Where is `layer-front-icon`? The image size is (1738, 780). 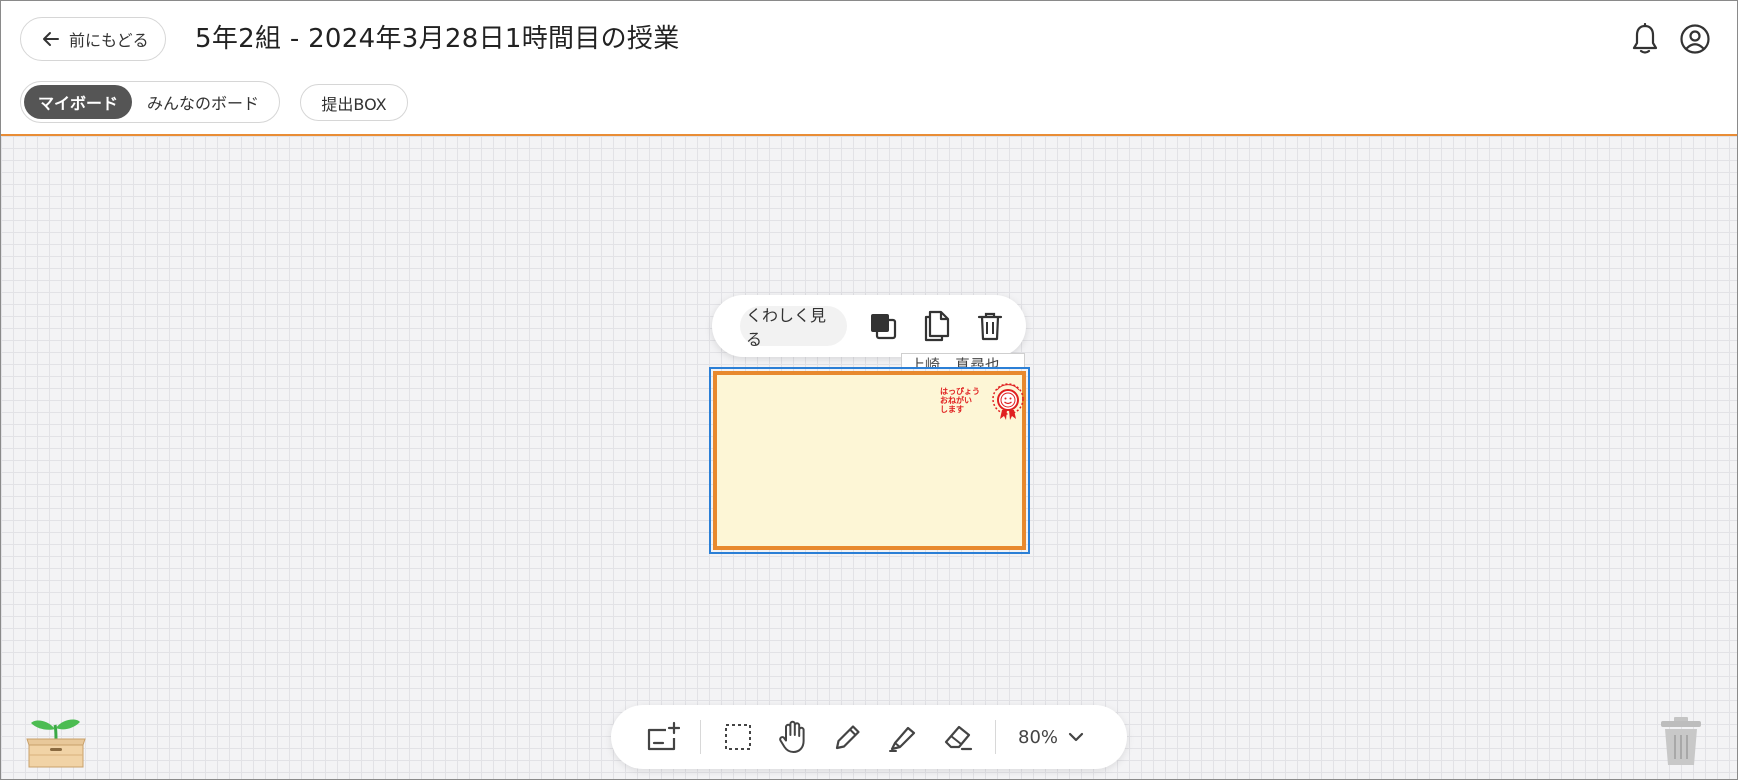
layer-front-icon is located at coordinates (883, 326).